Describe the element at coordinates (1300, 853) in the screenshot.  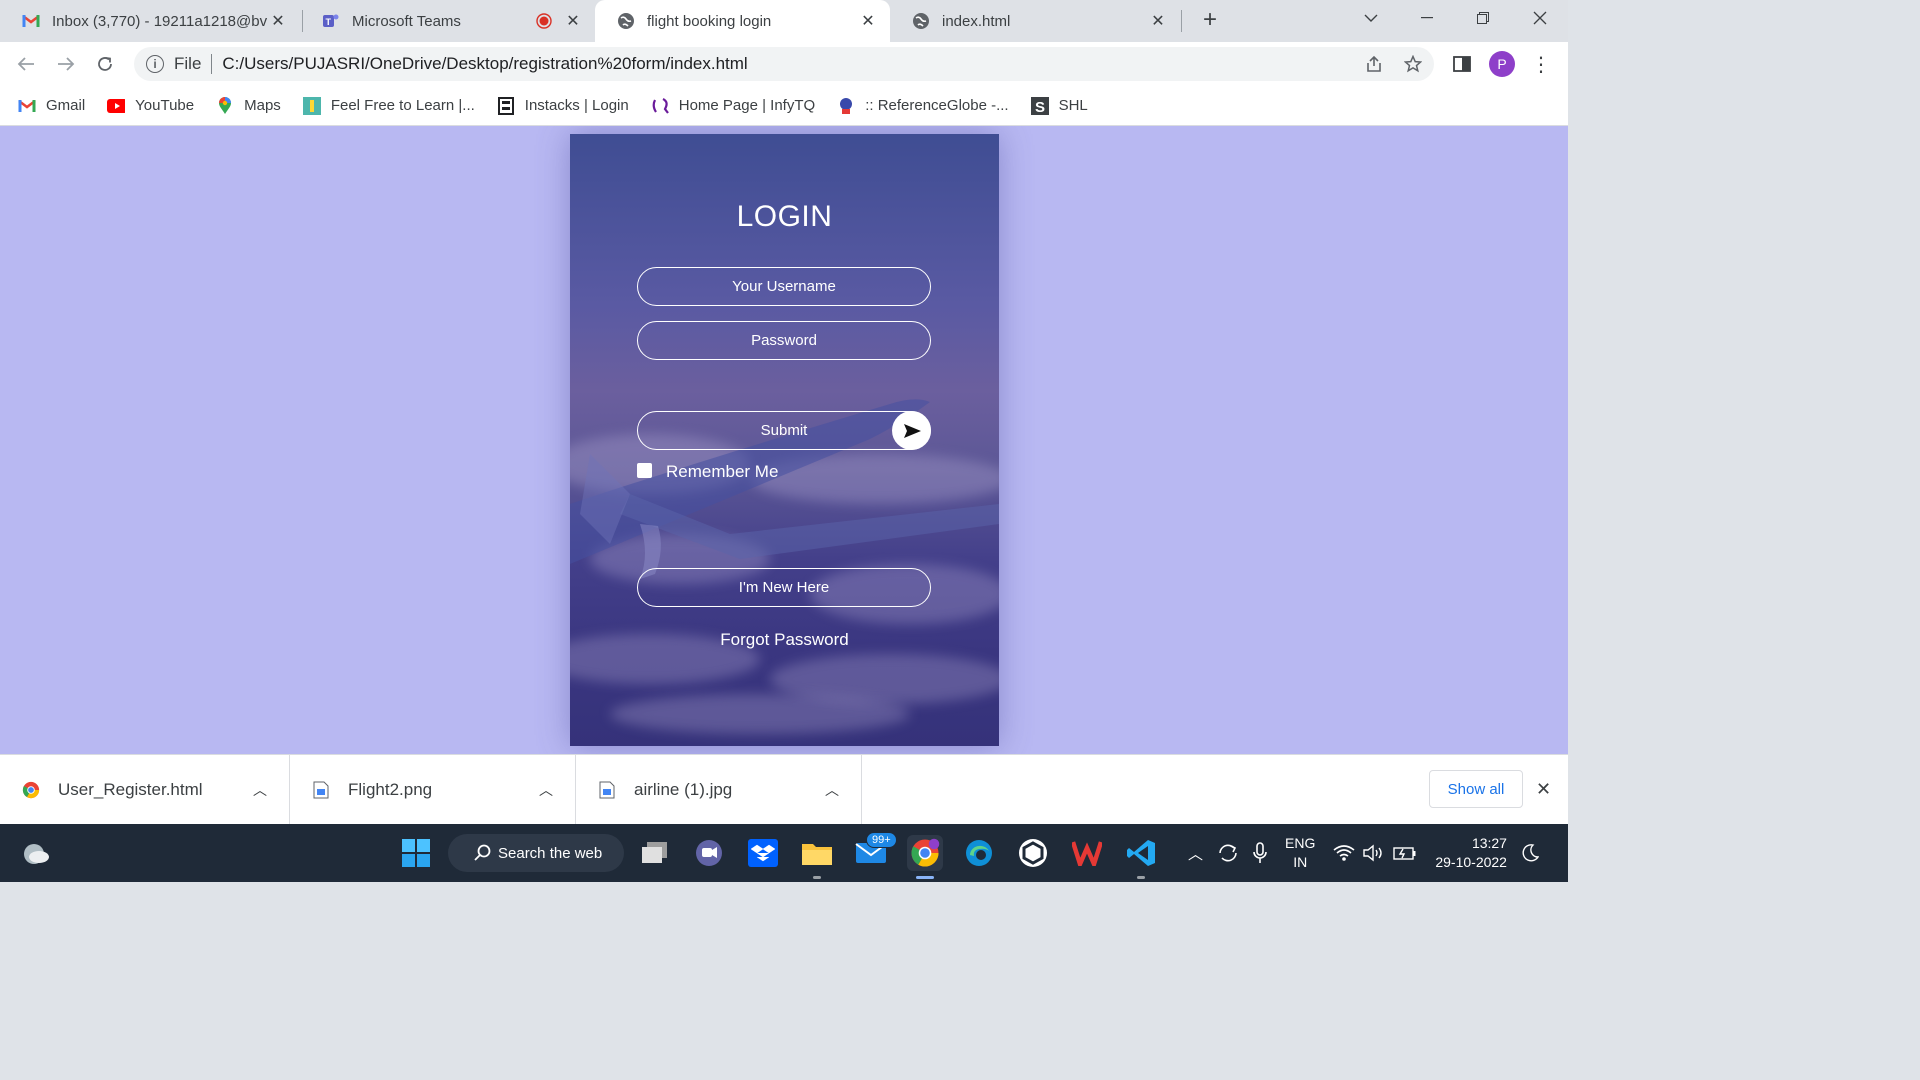
I see `language-indicator: ENG IN` at that location.